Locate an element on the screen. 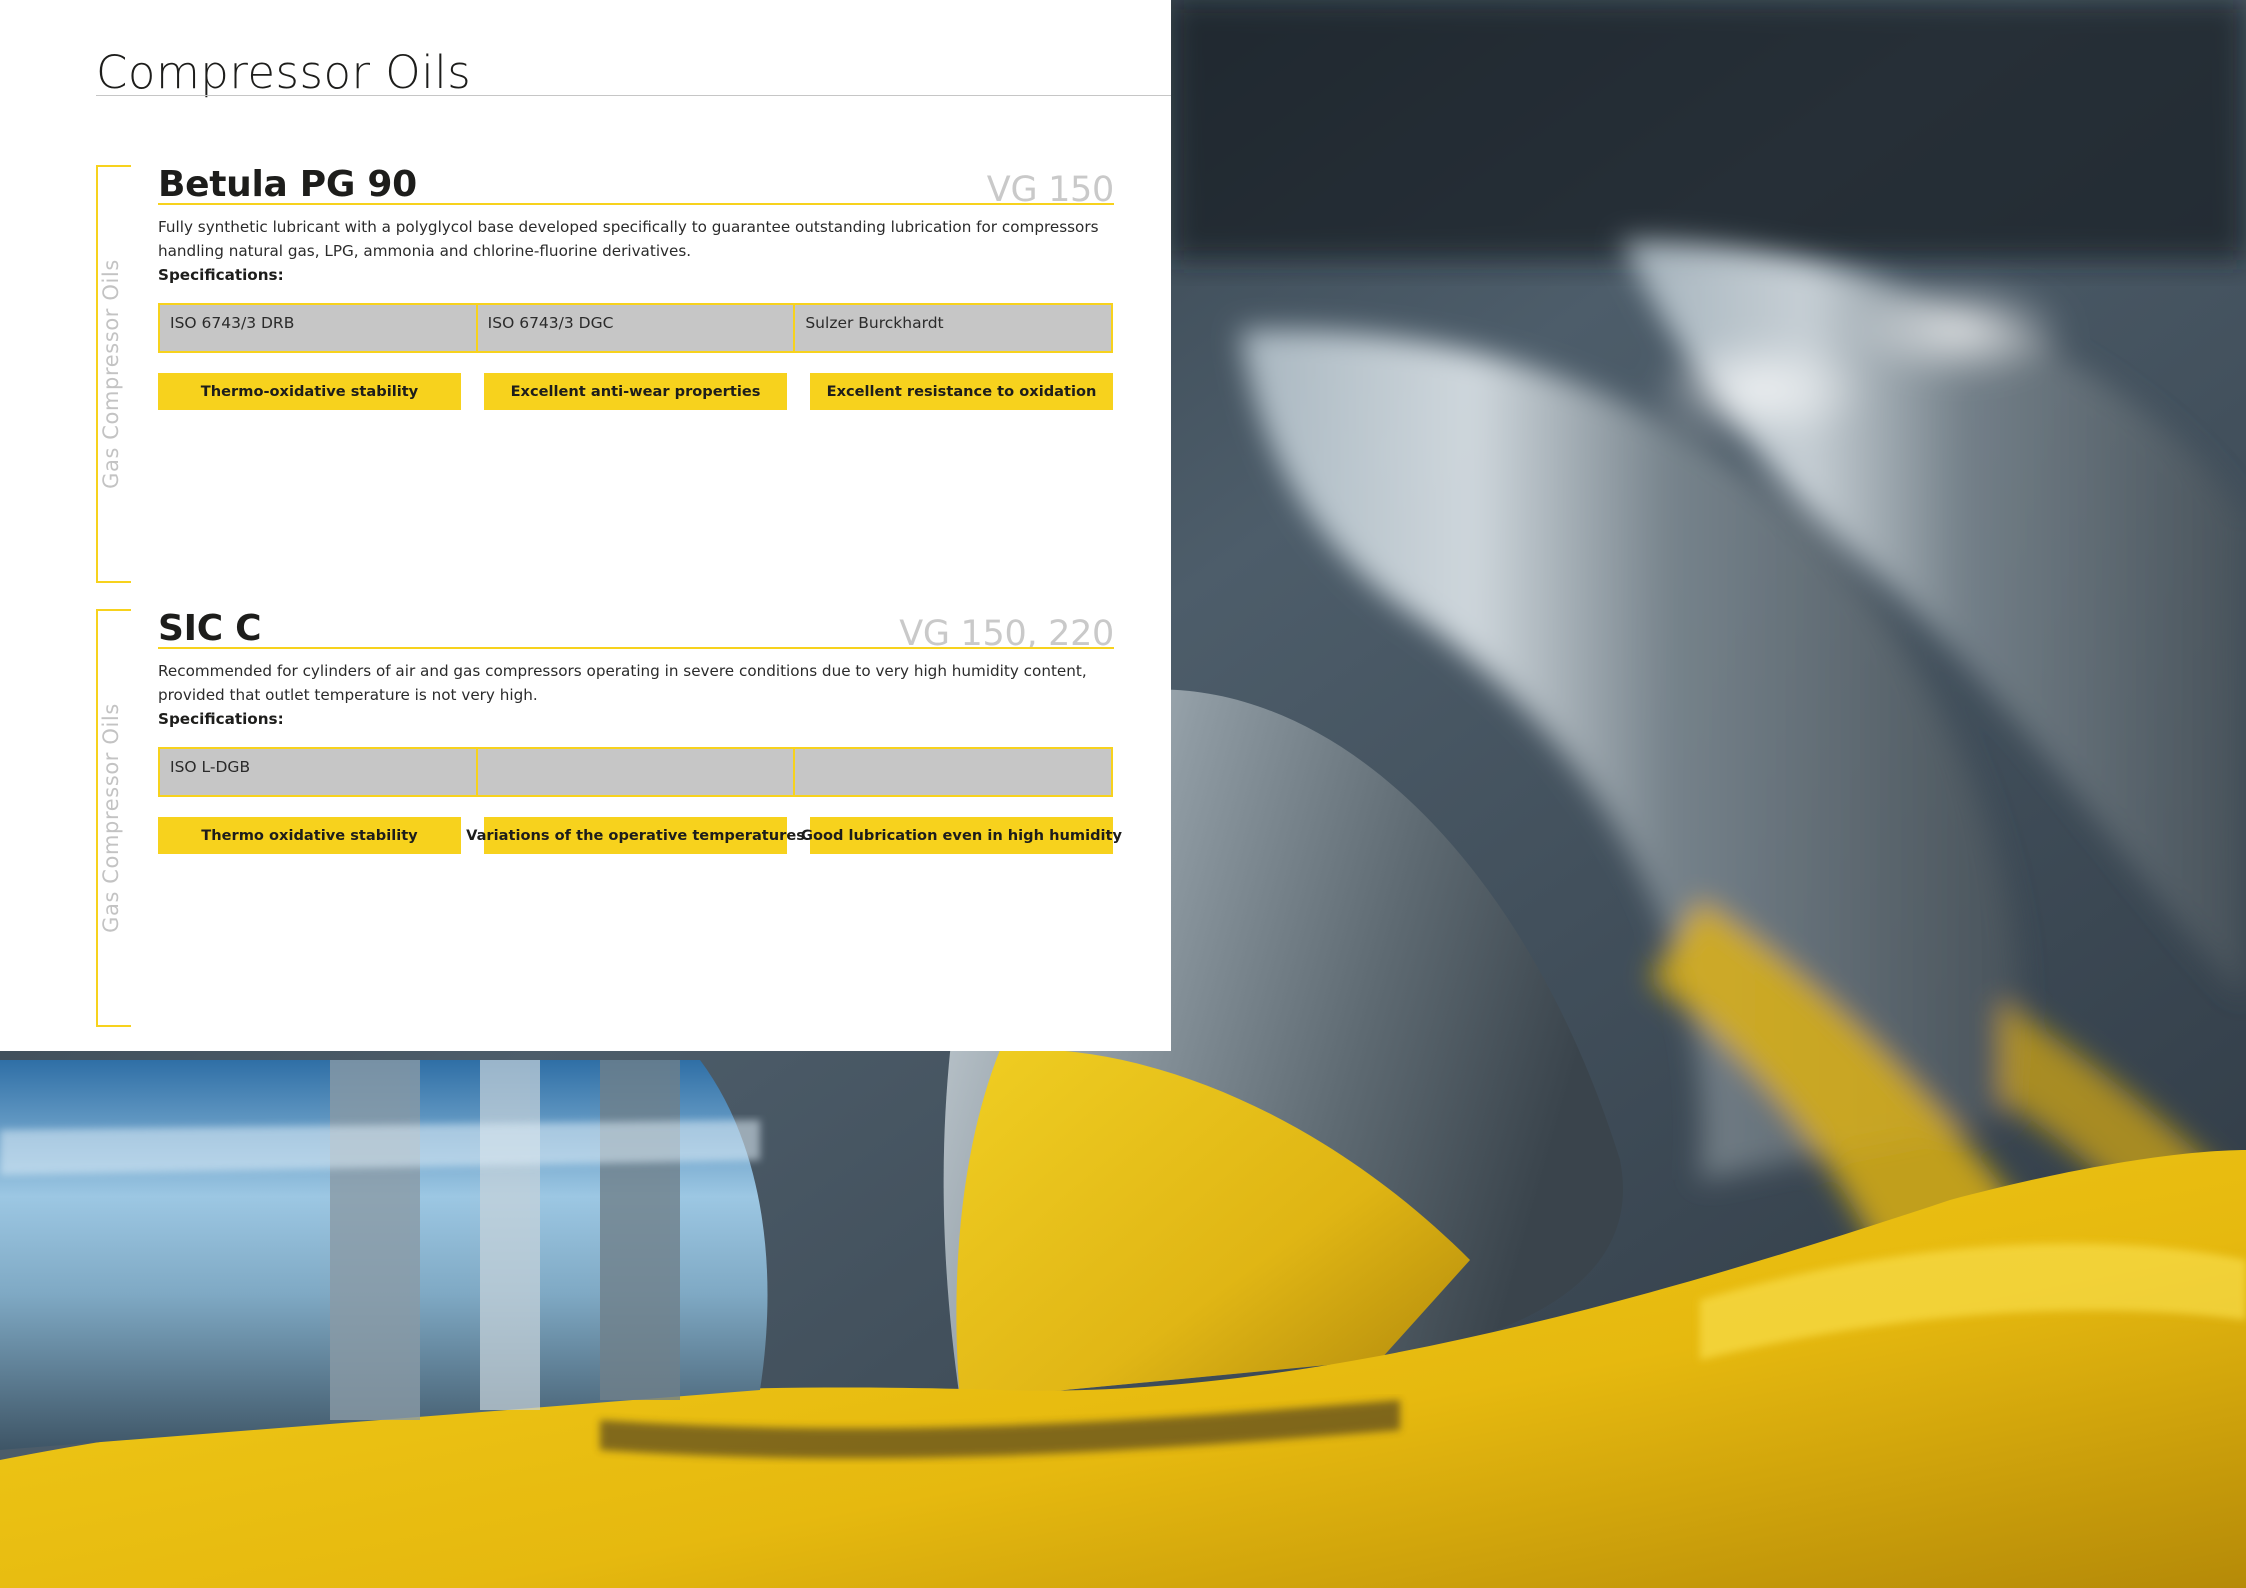  feature-badge: Thermo oxidative stability is located at coordinates (309, 835).